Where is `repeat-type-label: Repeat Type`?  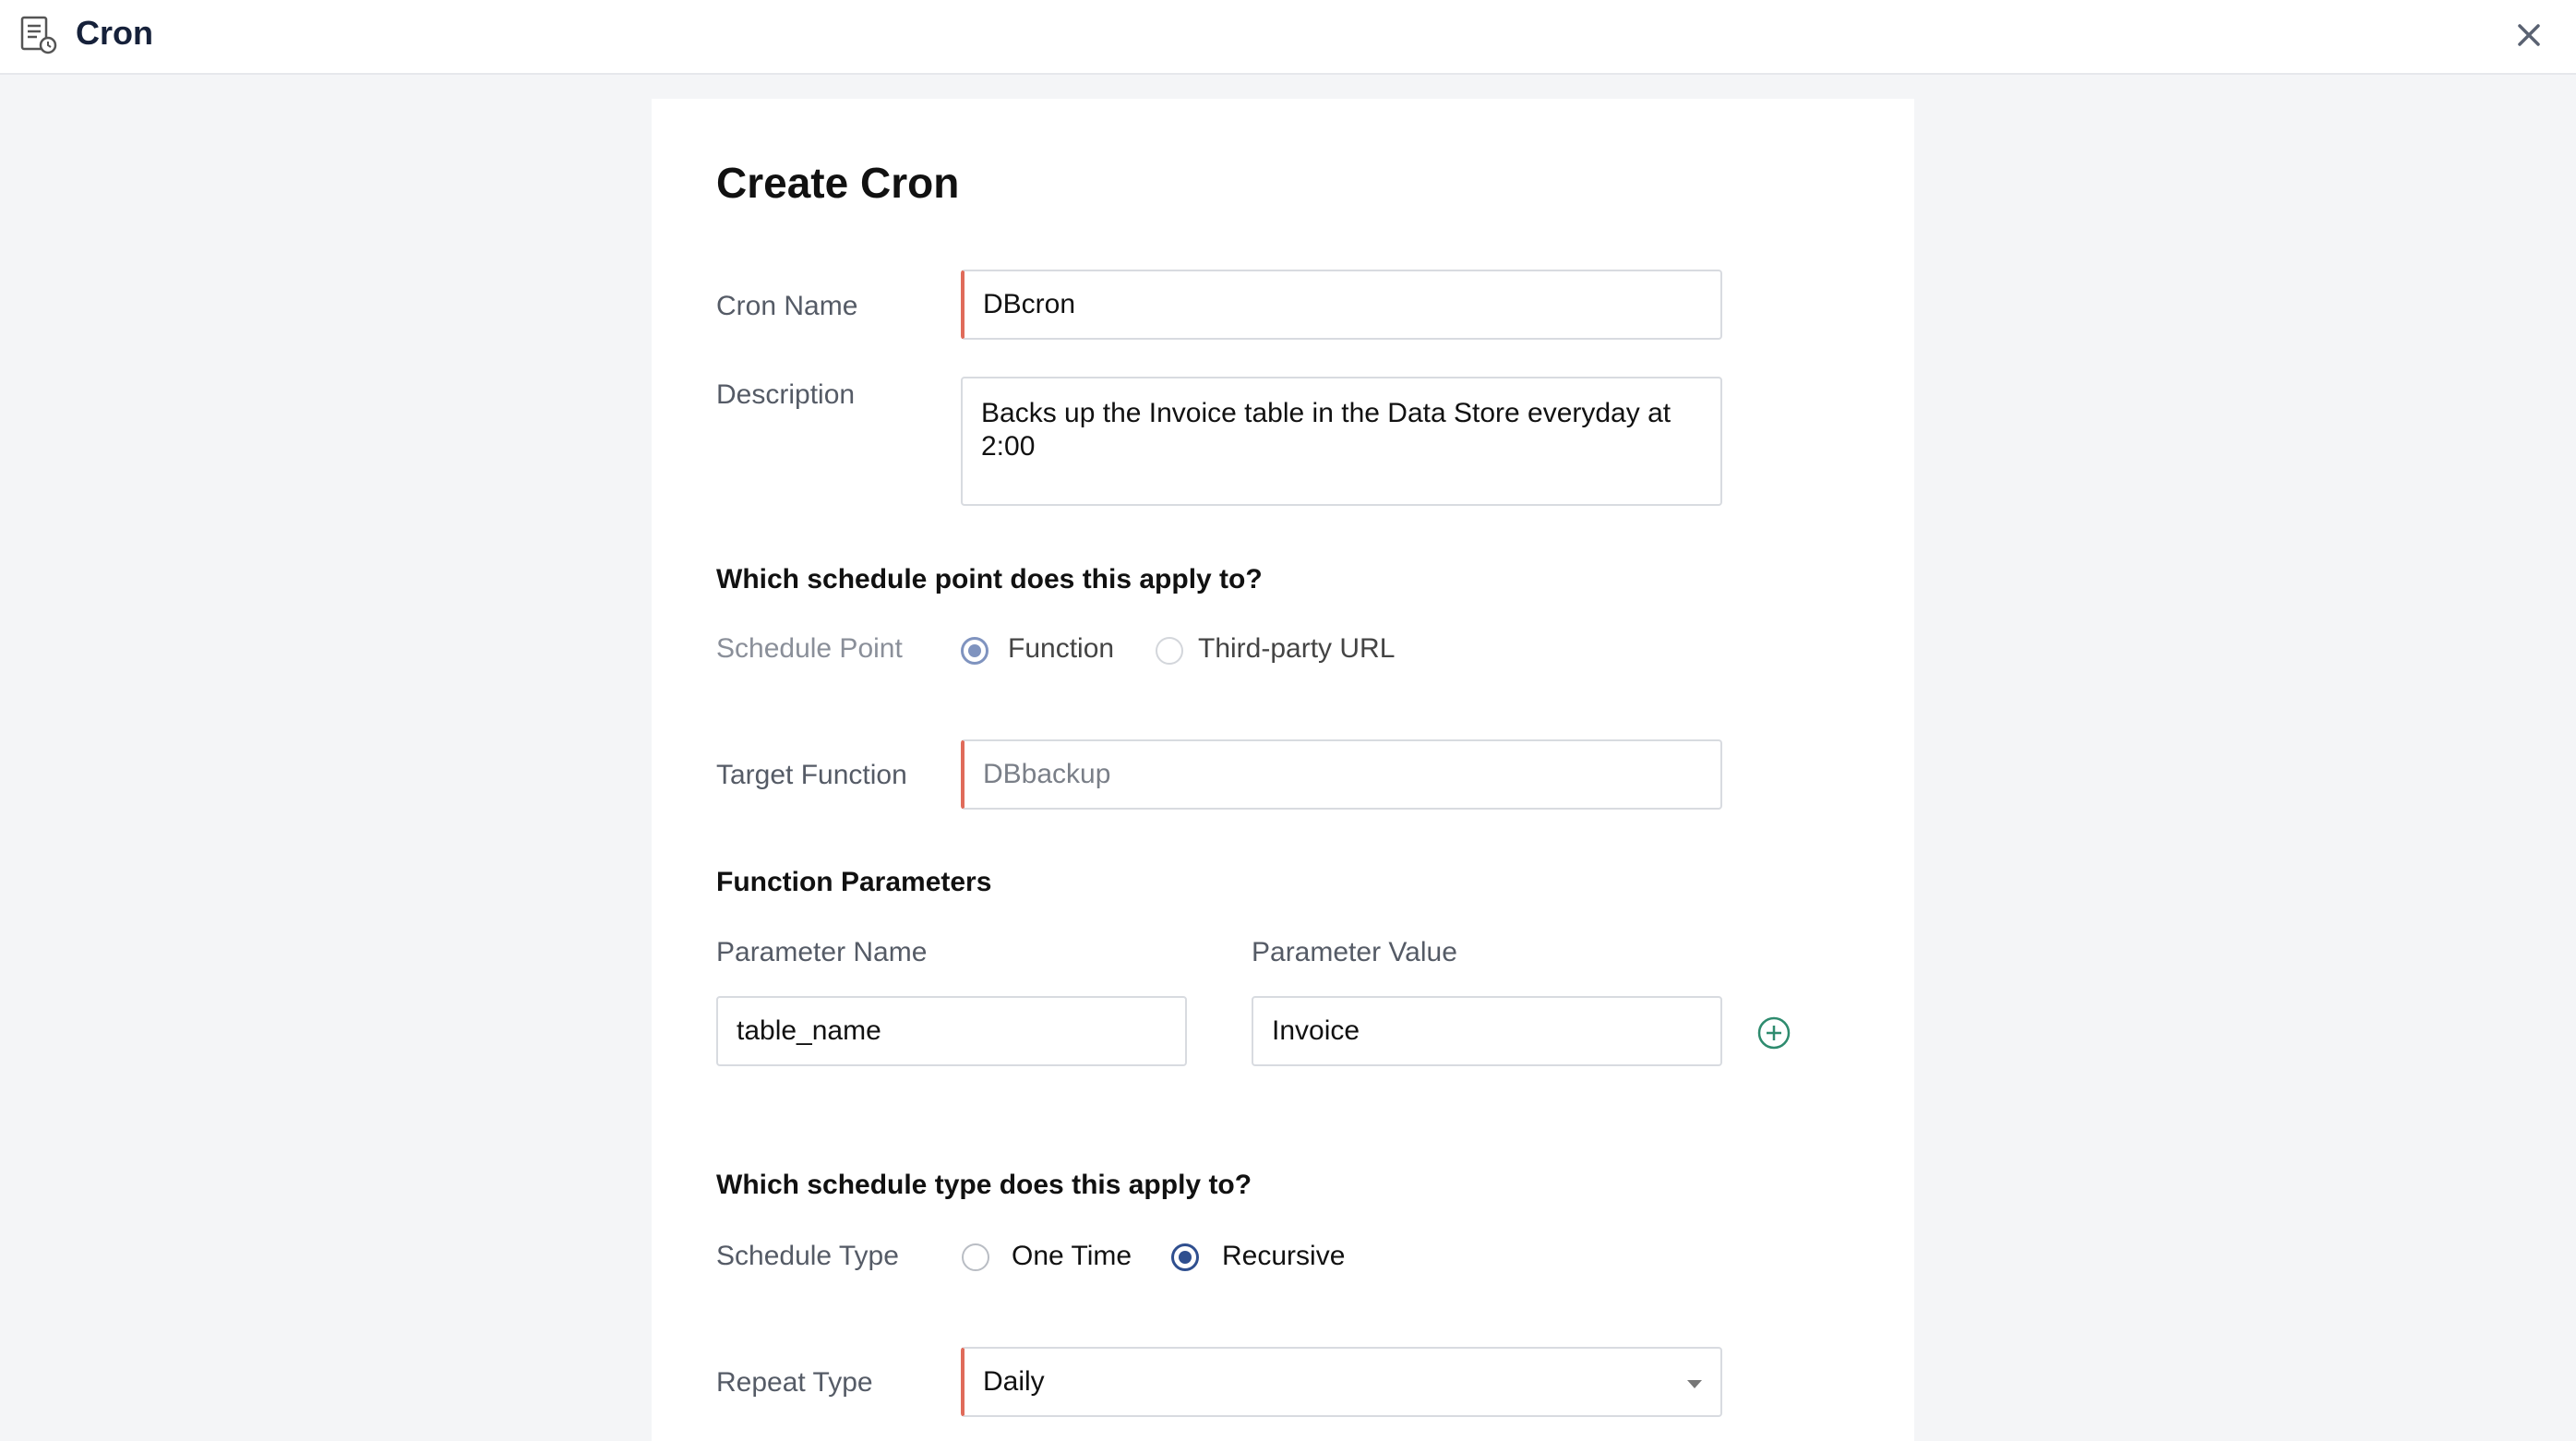 repeat-type-label: Repeat Type is located at coordinates (795, 1382).